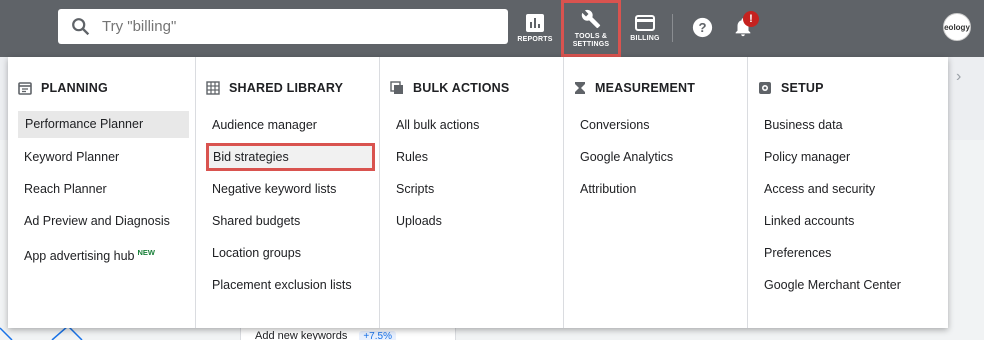  I want to click on menu-item-reach-planner: Reach Planner, so click(101, 191).